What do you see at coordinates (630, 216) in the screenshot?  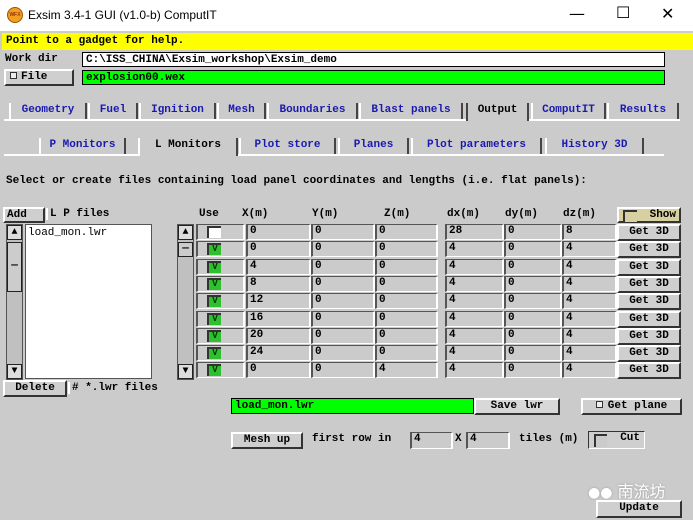 I see `show-checkbox` at bounding box center [630, 216].